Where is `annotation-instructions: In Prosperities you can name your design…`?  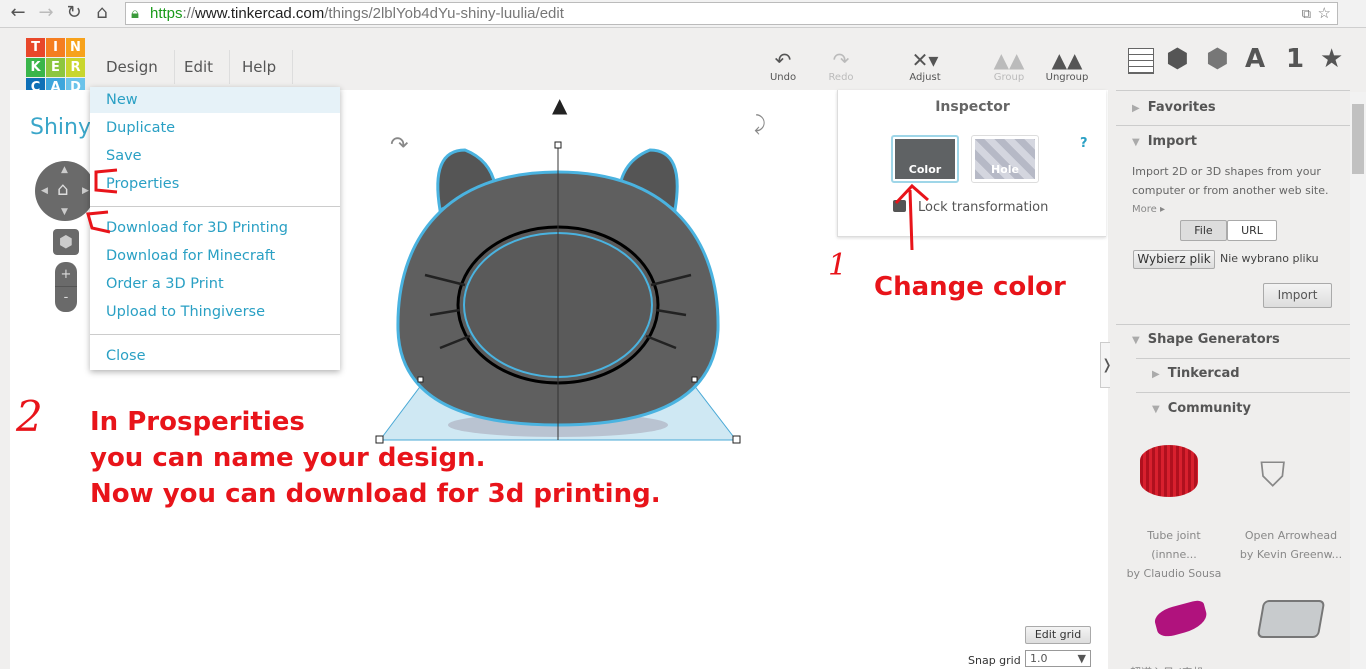 annotation-instructions: In Prosperities you can name your design… is located at coordinates (375, 458).